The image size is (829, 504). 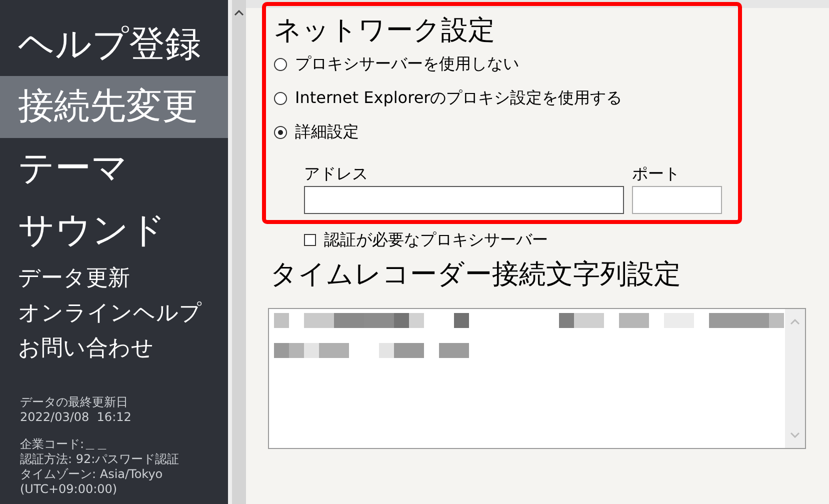 What do you see at coordinates (506, 132) in the screenshot?
I see `radio-option: 詳細設定` at bounding box center [506, 132].